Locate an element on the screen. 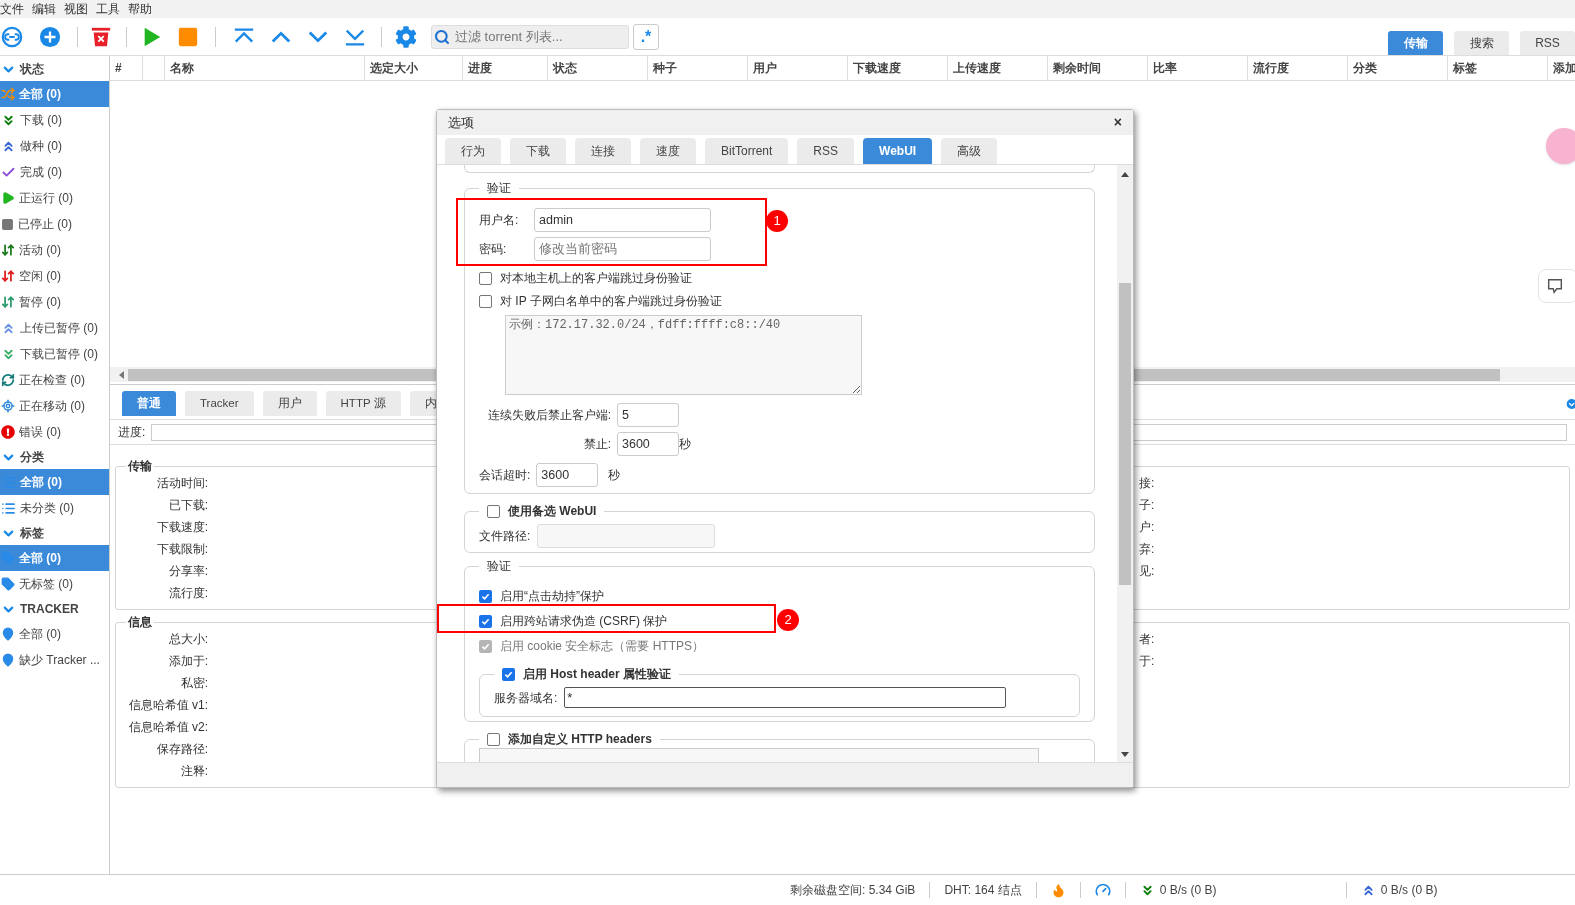  column-header: # is located at coordinates (126, 68).